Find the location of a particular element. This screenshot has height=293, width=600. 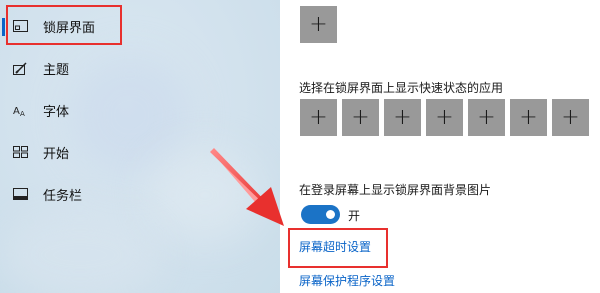

sidebar-item-font: AA 字体 is located at coordinates (140, 110).